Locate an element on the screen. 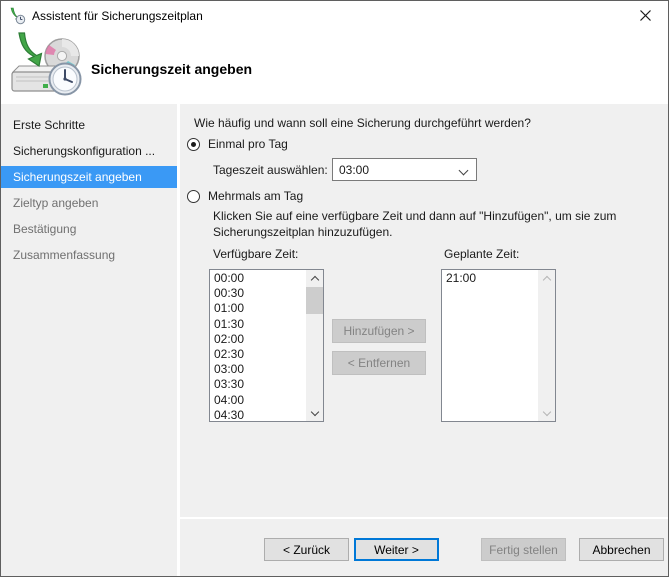 This screenshot has height=577, width=669. close-icon is located at coordinates (645, 15).